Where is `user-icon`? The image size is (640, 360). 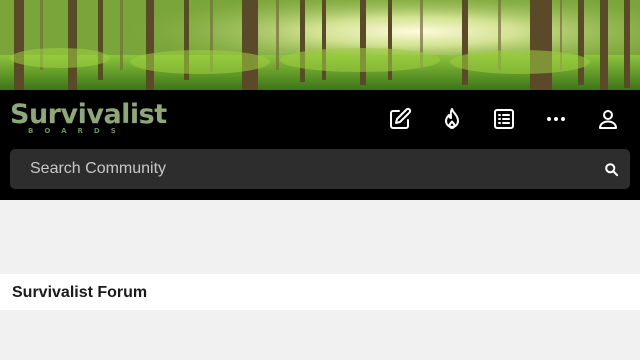 user-icon is located at coordinates (608, 119).